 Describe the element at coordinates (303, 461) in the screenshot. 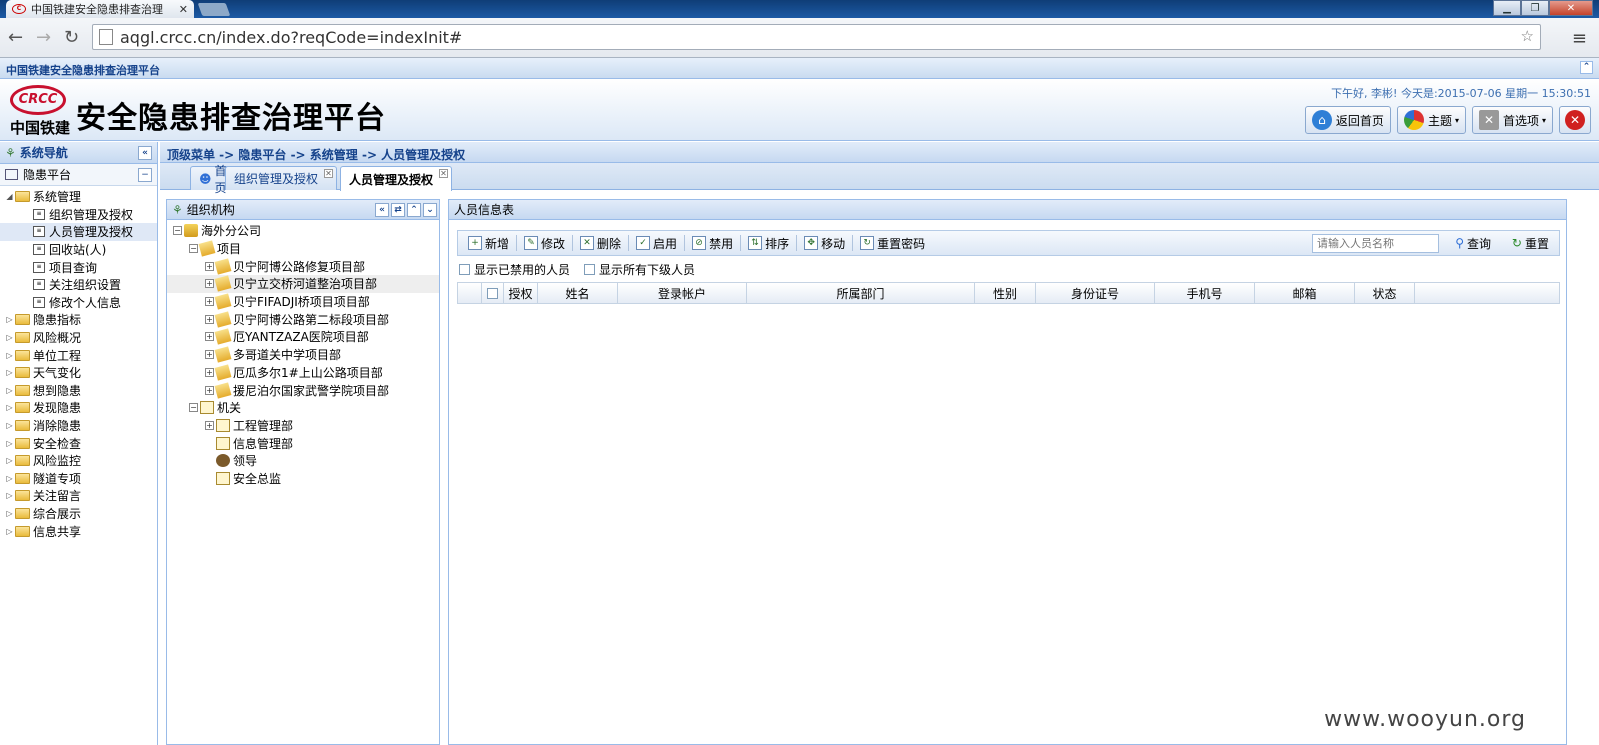

I see `org-node: 领导` at that location.